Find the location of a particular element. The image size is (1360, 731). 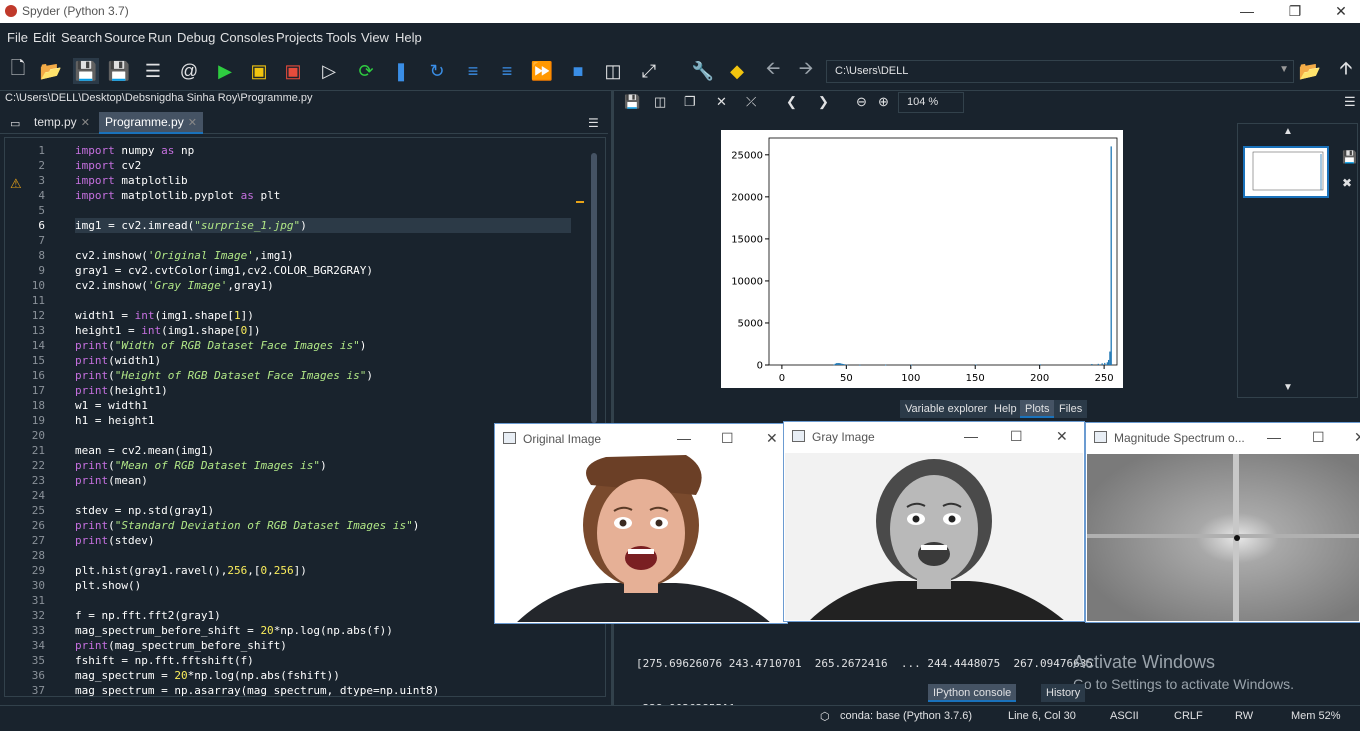

rerun-icon: ⟳ is located at coordinates (366, 71).